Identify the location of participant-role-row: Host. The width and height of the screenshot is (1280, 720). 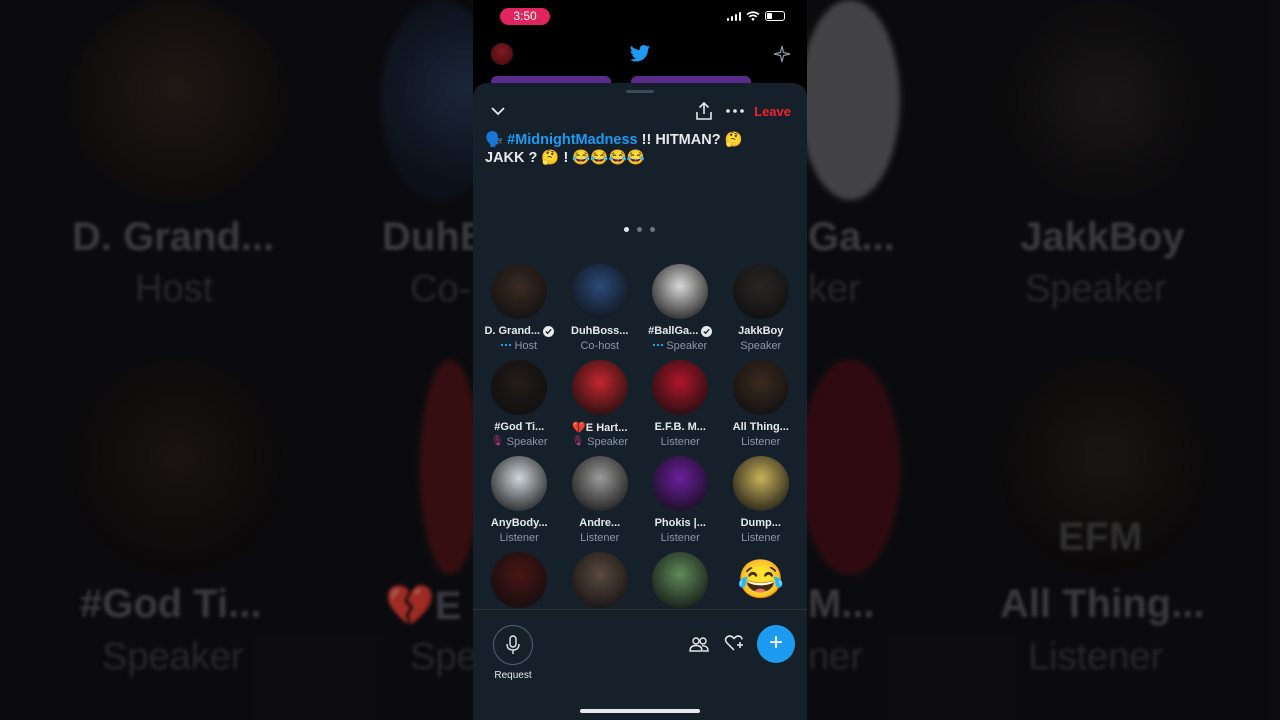
(519, 345).